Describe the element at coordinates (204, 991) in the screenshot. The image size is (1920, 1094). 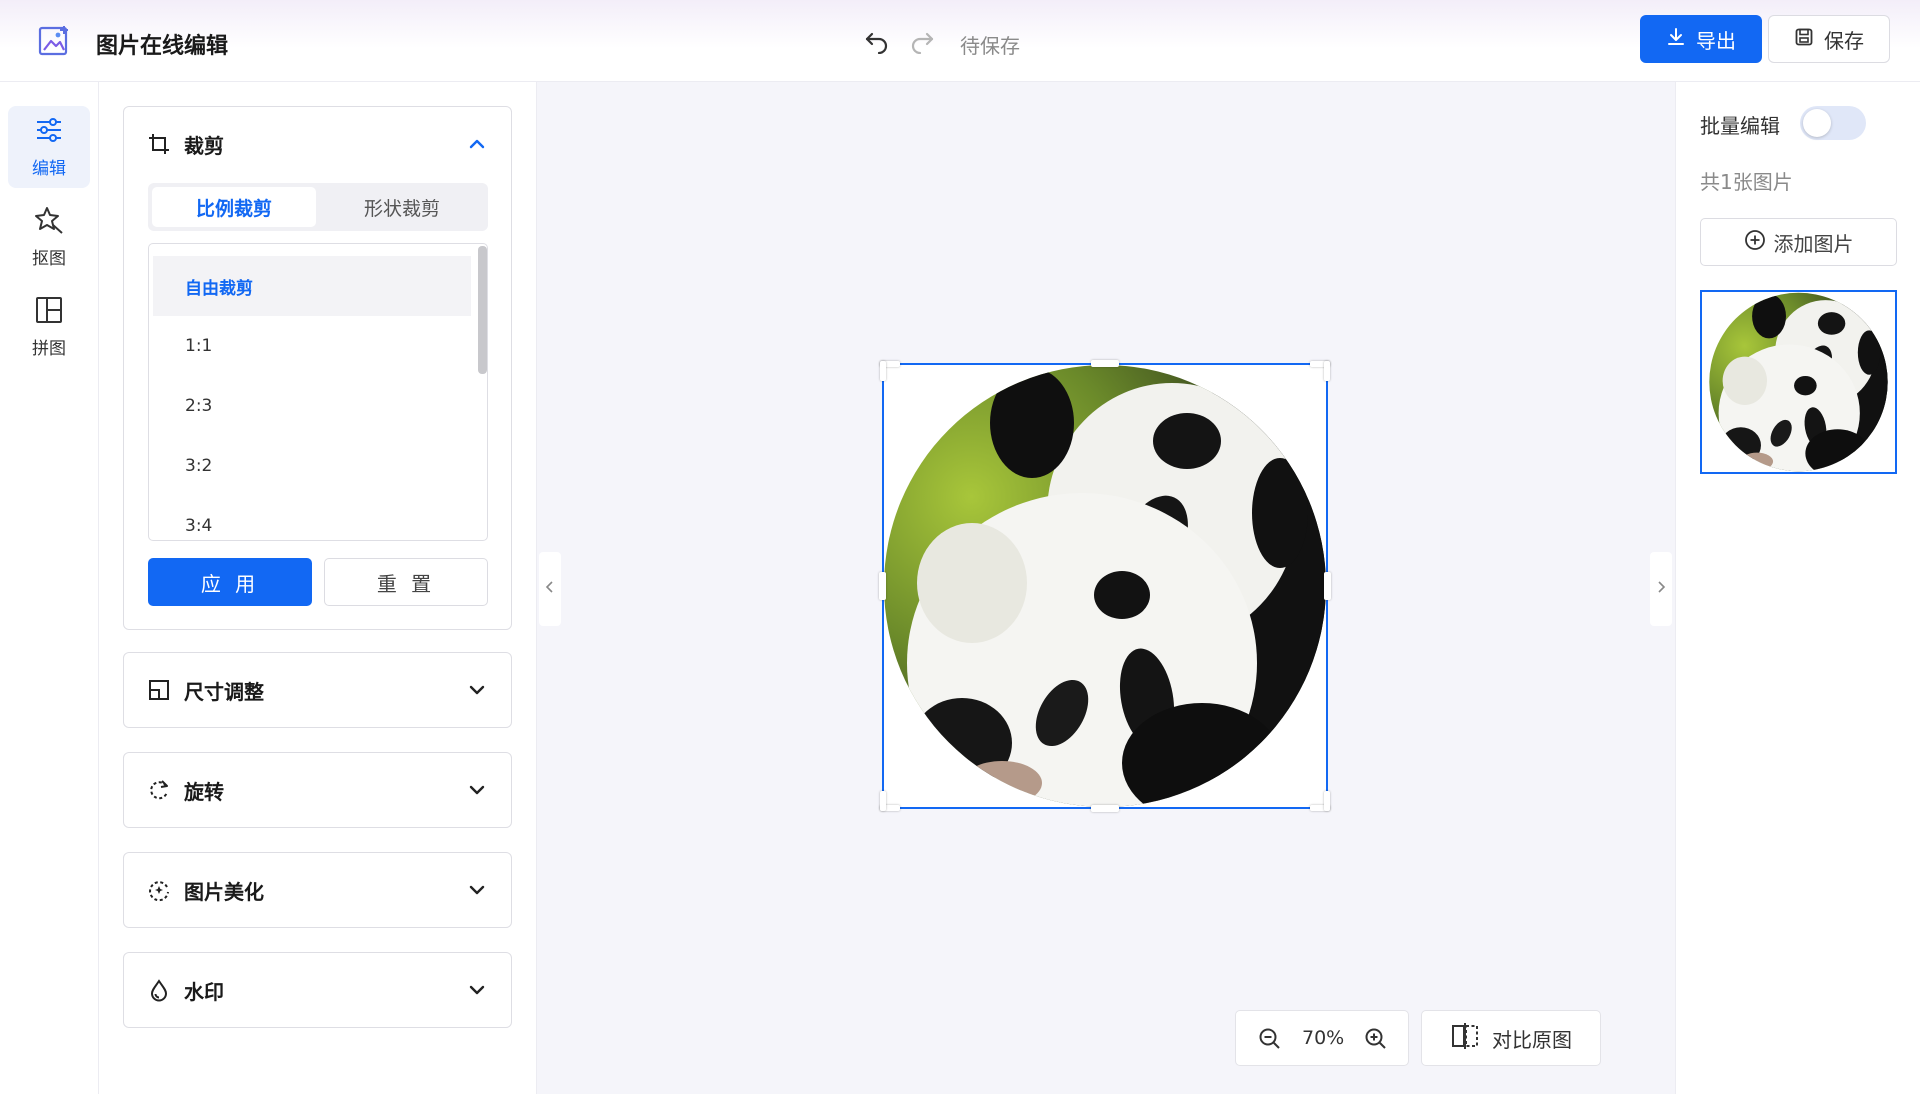
I see `watermark-title: 水印` at that location.